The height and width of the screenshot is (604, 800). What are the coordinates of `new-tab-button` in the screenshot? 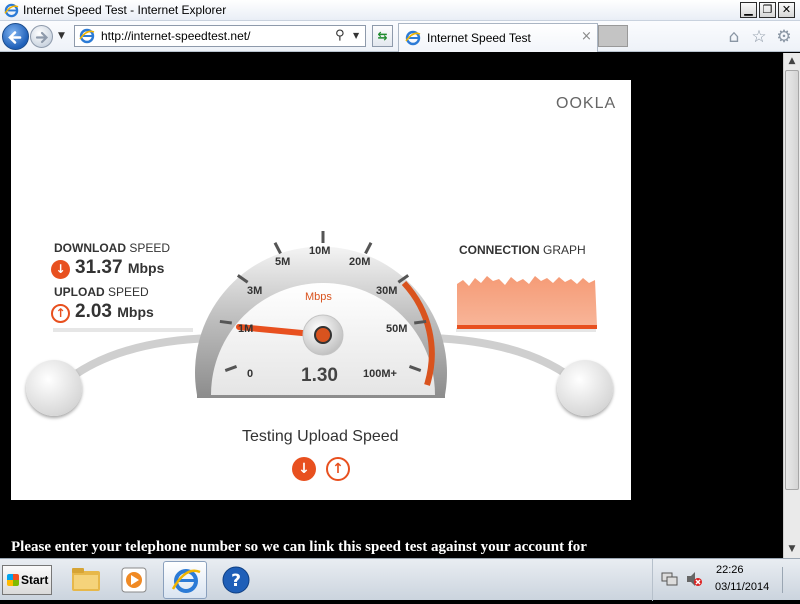 It's located at (613, 36).